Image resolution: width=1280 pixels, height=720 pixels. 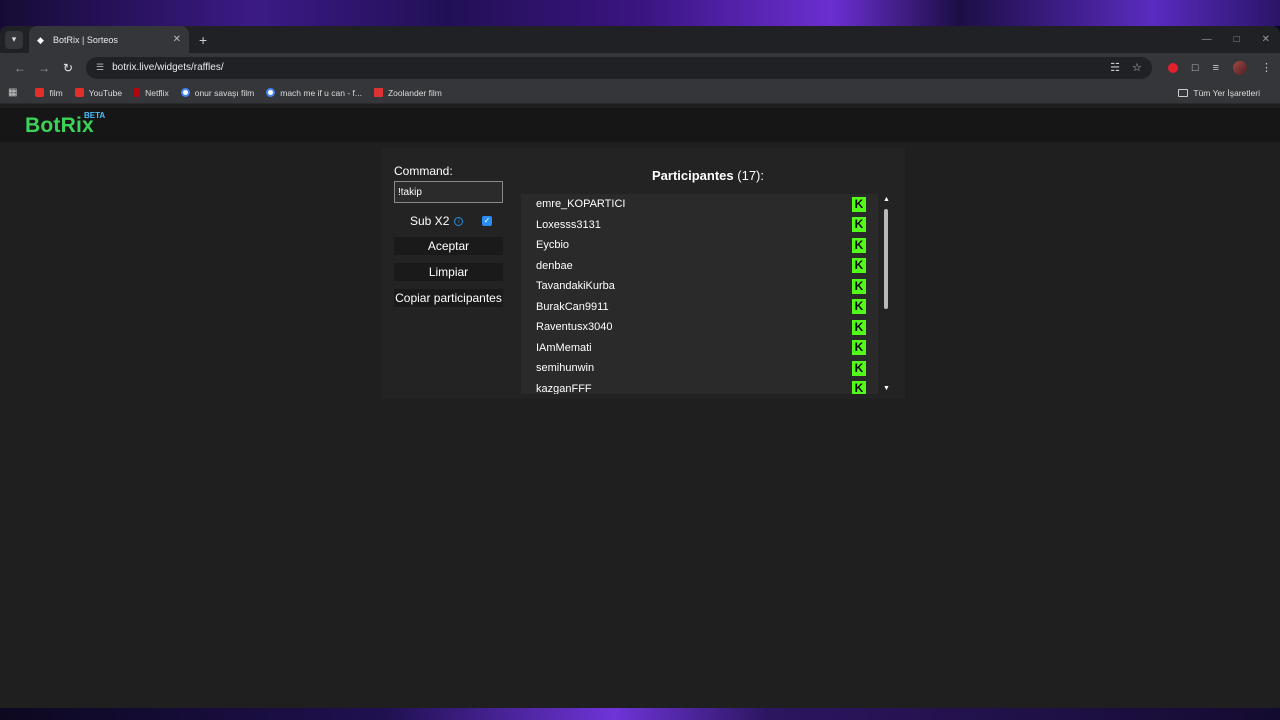 I want to click on menu-kebab-icon: ⋮, so click(x=1266, y=67).